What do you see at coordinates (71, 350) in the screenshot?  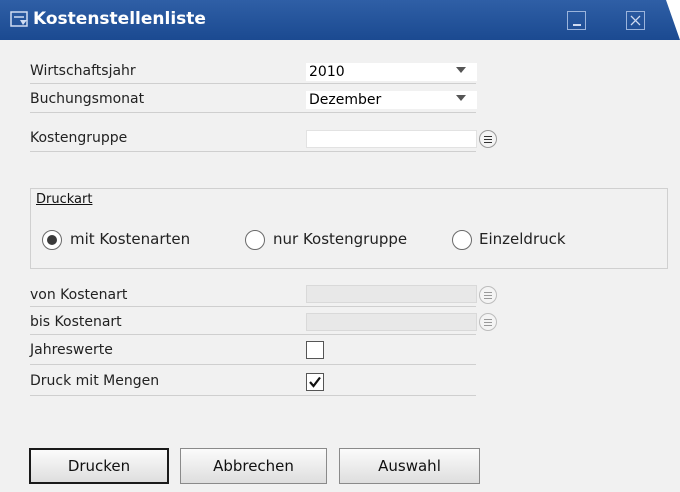 I see `jahreswerte-label: Jahreswerte` at bounding box center [71, 350].